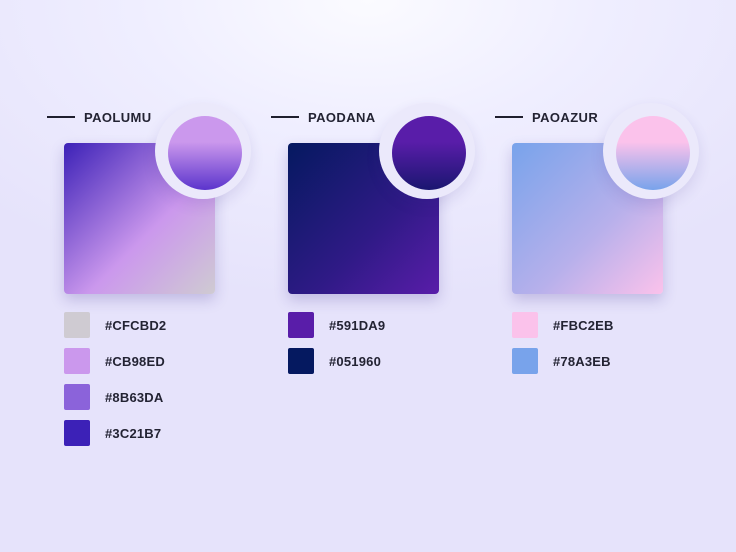 This screenshot has width=736, height=552. I want to click on palette-title: PAOAZUR, so click(565, 117).